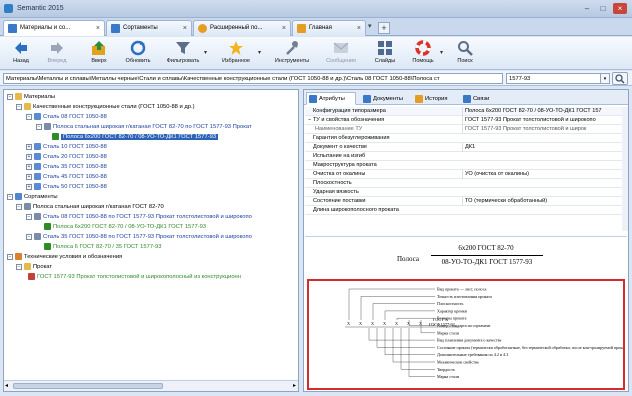 This screenshot has height=396, width=632. What do you see at coordinates (316, 9) in the screenshot?
I see `title-bar: Semantic 2015 – □ ×` at bounding box center [316, 9].